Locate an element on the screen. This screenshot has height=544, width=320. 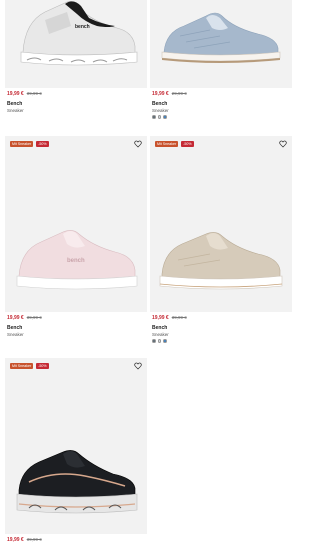
product-card: bench 19,99 € 39,99 € Bench Sneaker is located at coordinates (76, 56).